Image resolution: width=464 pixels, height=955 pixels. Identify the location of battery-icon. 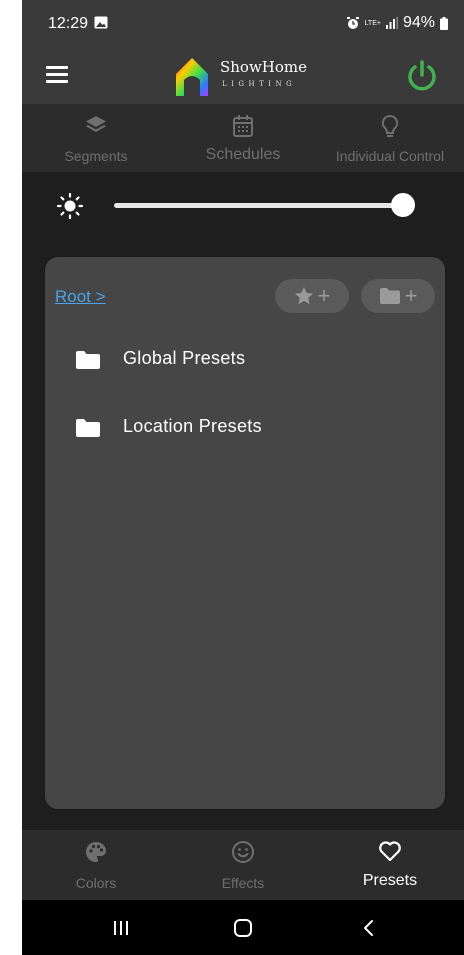
(444, 23).